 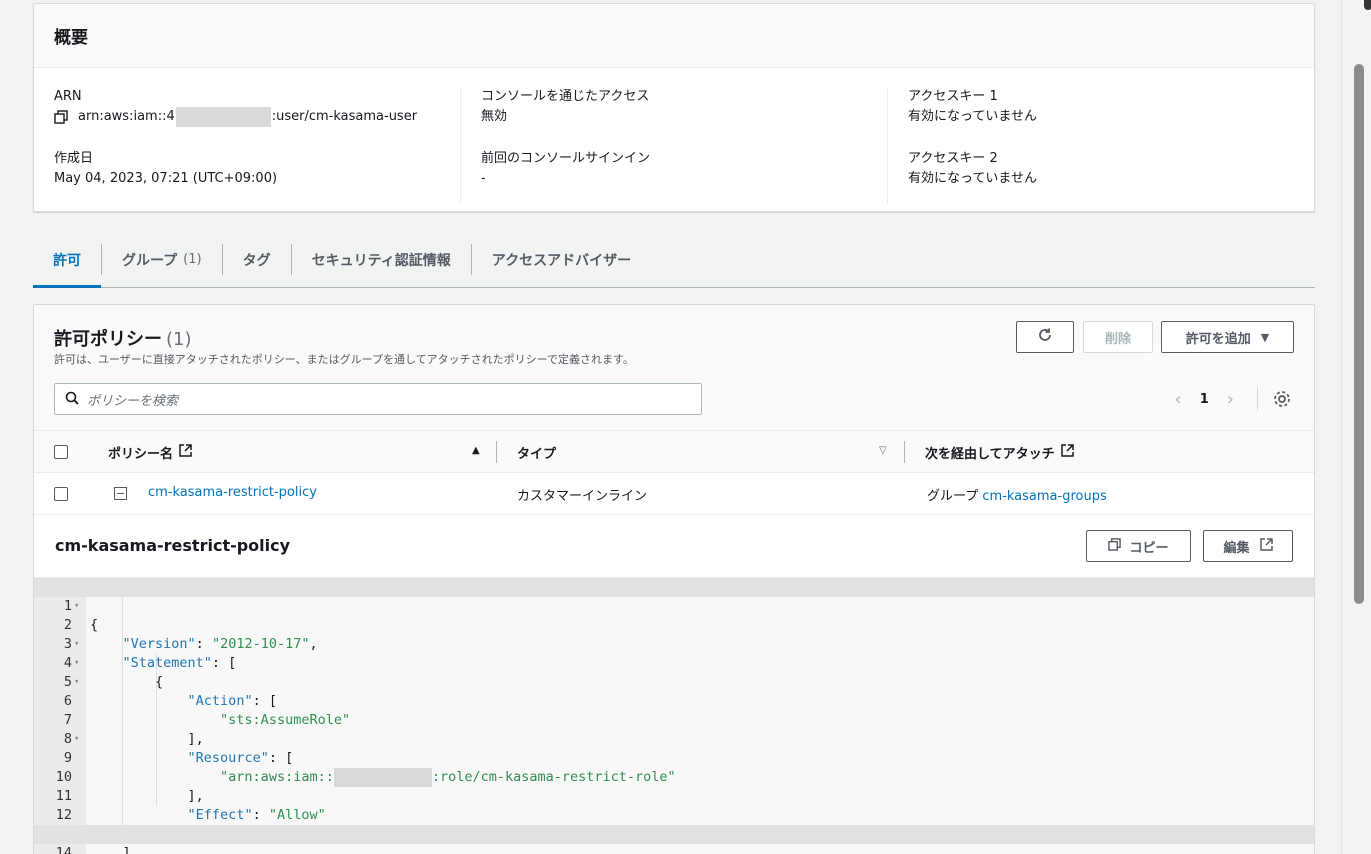 I want to click on arn-suffix: :user/cm-kasama-user, so click(x=344, y=116).